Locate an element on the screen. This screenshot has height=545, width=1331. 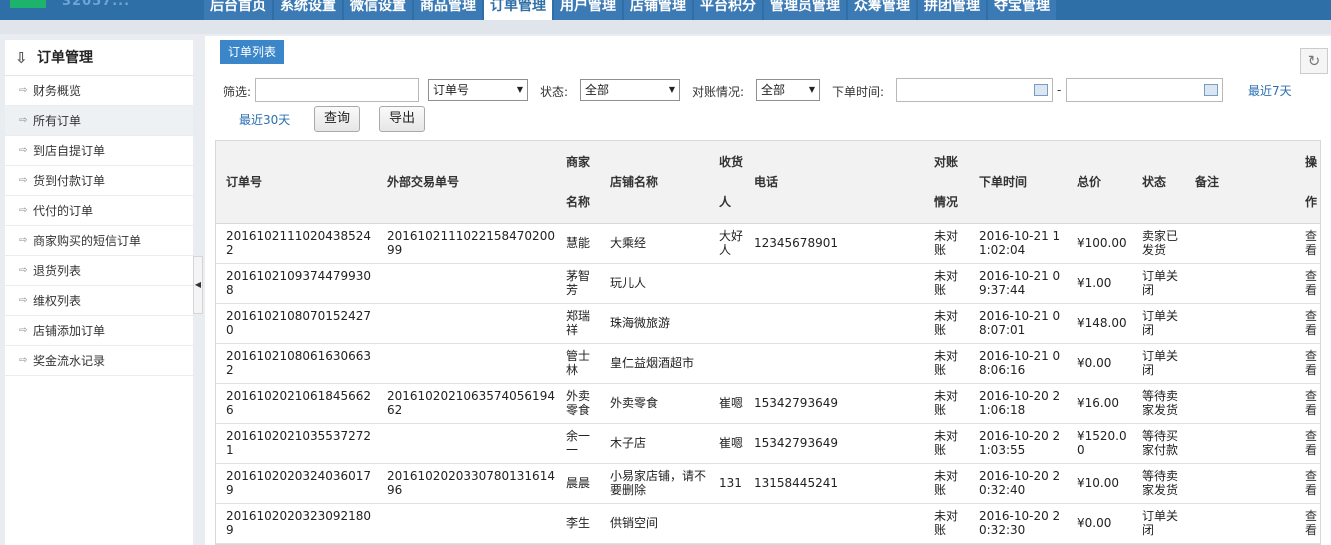
nav-item: 商品管理 is located at coordinates (448, 10).